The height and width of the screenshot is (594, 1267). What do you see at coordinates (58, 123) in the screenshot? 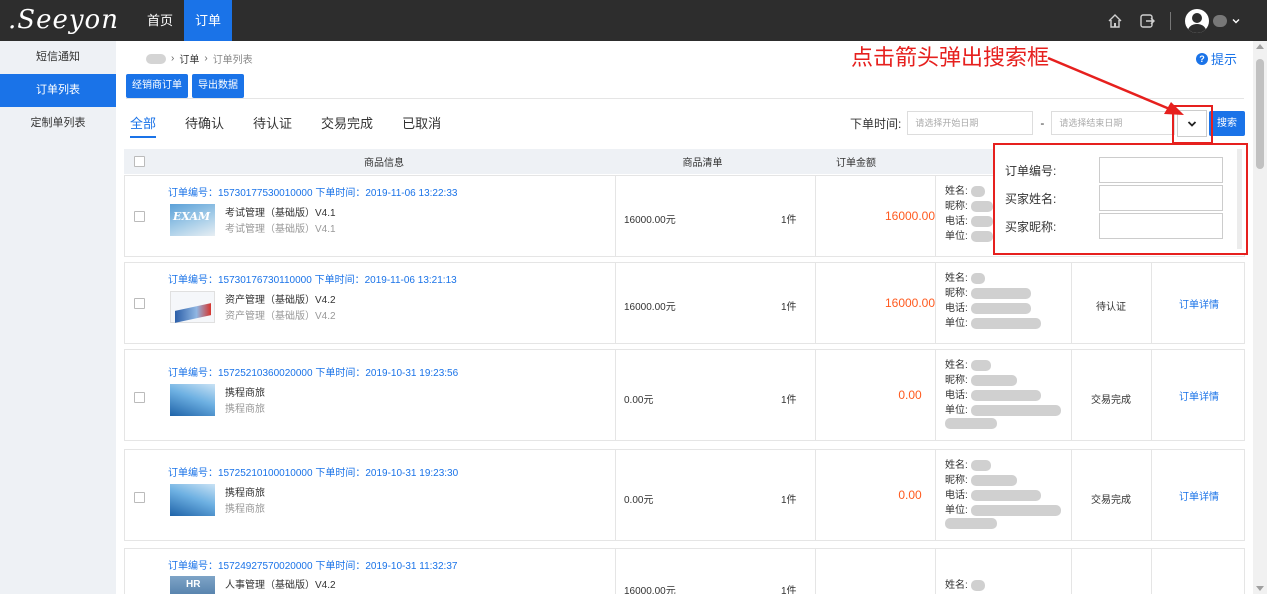
I see `sidebar-item-custom-orders: 定制单列表` at bounding box center [58, 123].